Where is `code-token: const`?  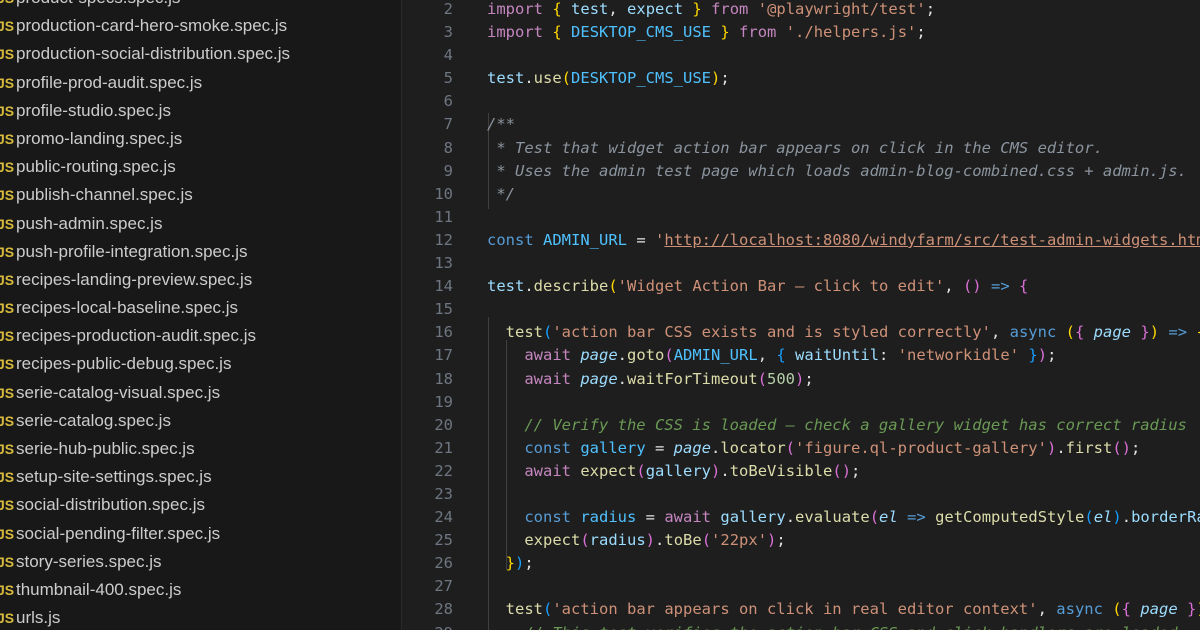
code-token: const is located at coordinates (547, 447).